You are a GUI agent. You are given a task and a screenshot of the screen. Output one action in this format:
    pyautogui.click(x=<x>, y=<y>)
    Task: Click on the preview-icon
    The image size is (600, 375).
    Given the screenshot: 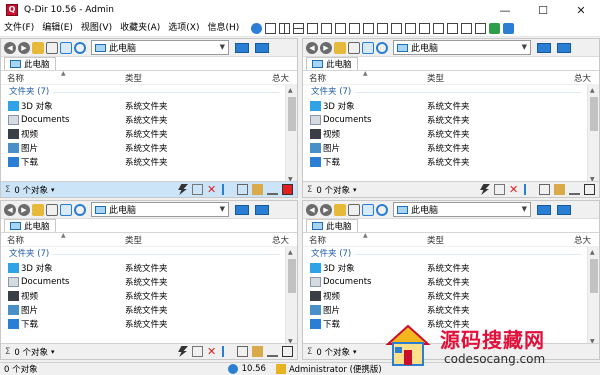 What is the action you would take?
    pyautogui.click(x=509, y=28)
    